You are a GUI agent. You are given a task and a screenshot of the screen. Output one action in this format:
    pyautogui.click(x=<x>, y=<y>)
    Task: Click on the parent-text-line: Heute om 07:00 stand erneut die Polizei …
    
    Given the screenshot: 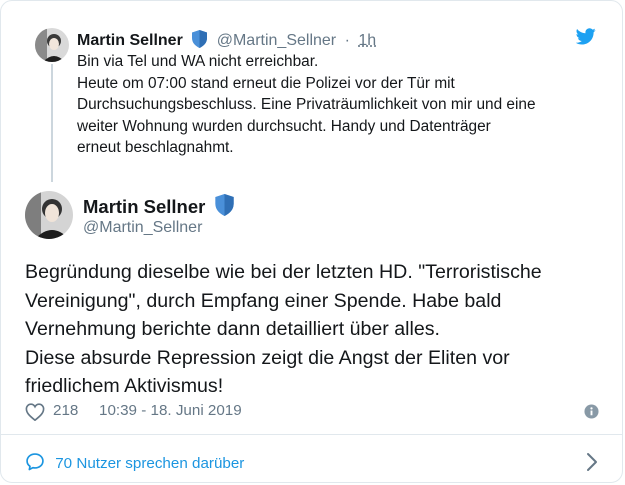 What is the action you would take?
    pyautogui.click(x=266, y=83)
    